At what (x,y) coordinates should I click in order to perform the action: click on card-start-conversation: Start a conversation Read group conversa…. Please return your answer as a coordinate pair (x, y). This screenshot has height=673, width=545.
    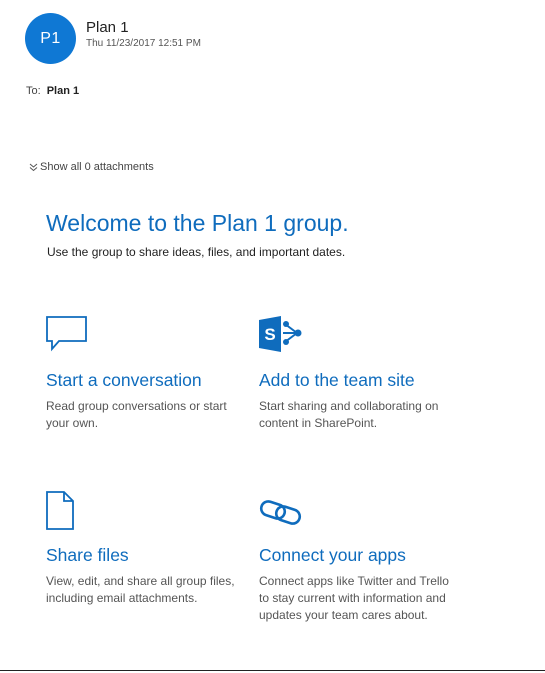
    Looking at the image, I should click on (141, 374).